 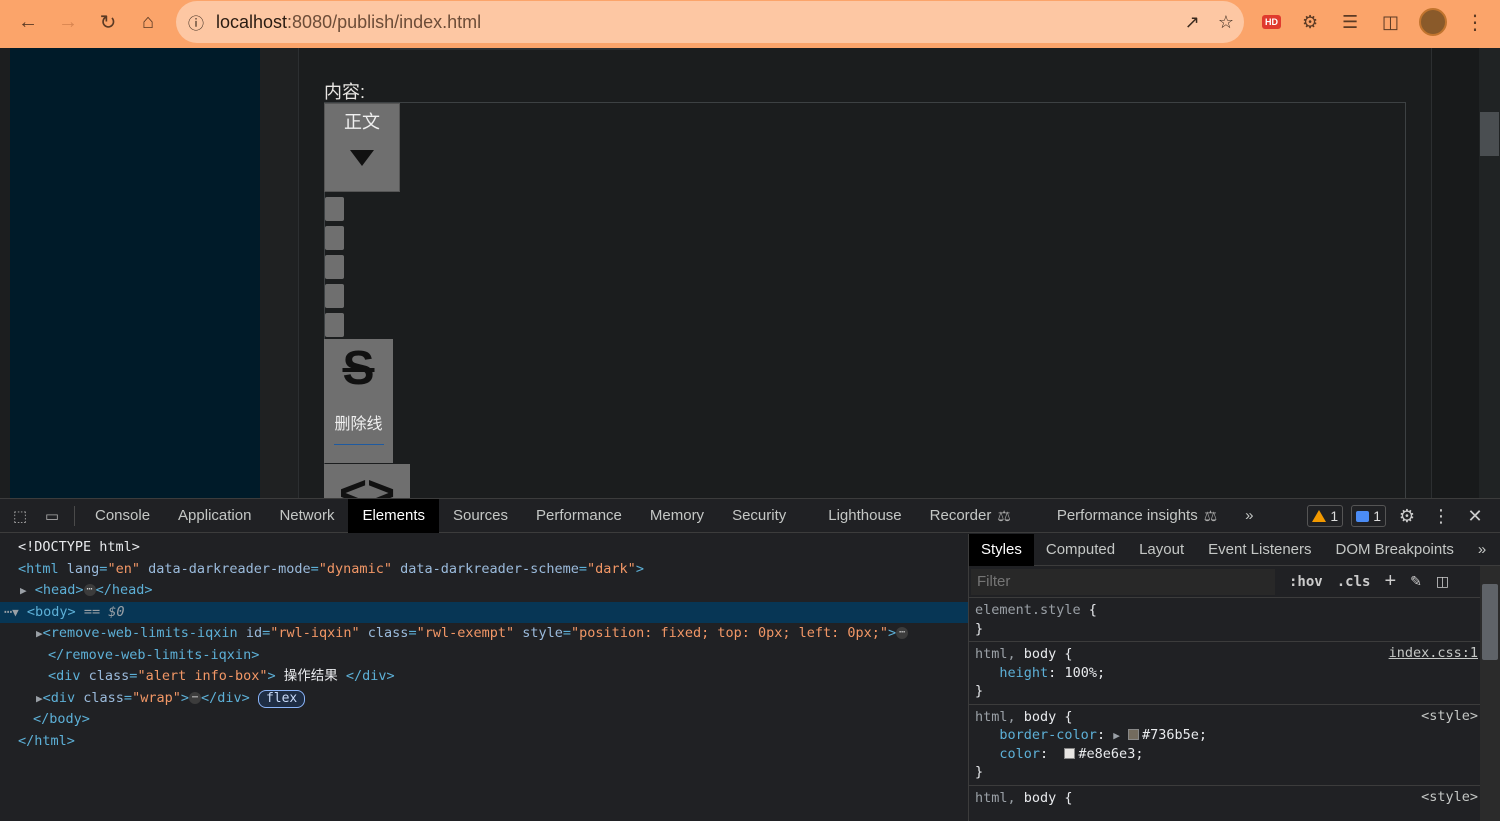 I want to click on styles-scrollbar-thumb, so click(x=1490, y=622).